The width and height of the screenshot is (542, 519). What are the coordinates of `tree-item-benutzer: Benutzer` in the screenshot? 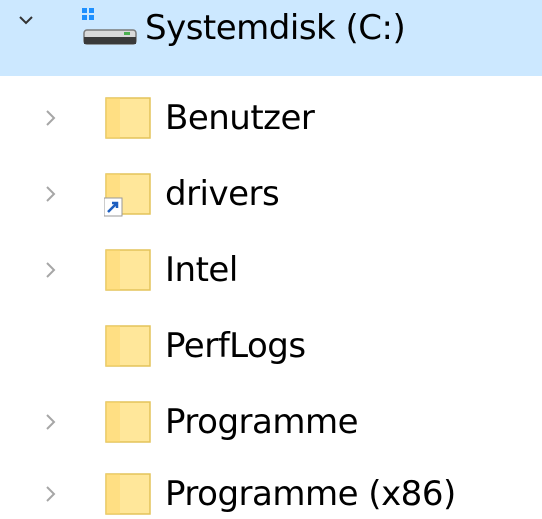 It's located at (271, 118).